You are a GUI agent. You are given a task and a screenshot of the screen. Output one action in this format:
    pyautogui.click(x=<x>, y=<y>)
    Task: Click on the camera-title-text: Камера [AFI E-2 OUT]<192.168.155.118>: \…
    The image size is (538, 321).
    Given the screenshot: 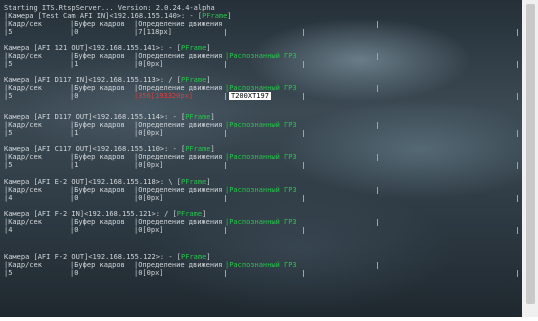 What is the action you would take?
    pyautogui.click(x=93, y=182)
    